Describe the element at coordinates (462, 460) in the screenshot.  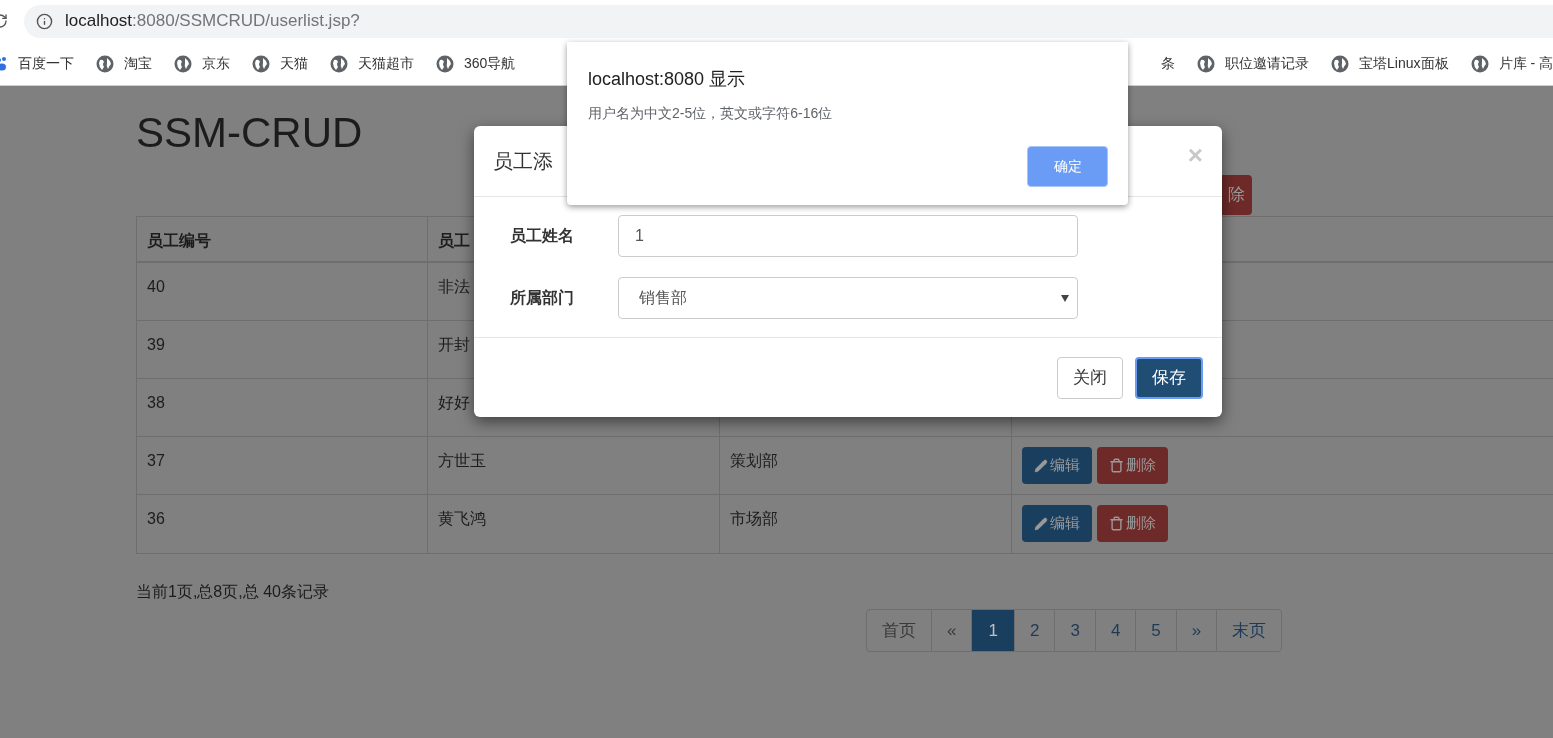
I see `table-cell: 方世玉` at that location.